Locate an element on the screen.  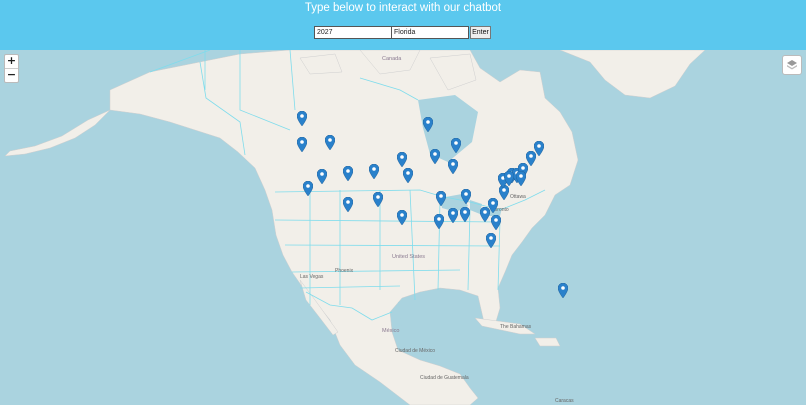
header-title: Type below to interact with our chatbot is located at coordinates (403, 8).